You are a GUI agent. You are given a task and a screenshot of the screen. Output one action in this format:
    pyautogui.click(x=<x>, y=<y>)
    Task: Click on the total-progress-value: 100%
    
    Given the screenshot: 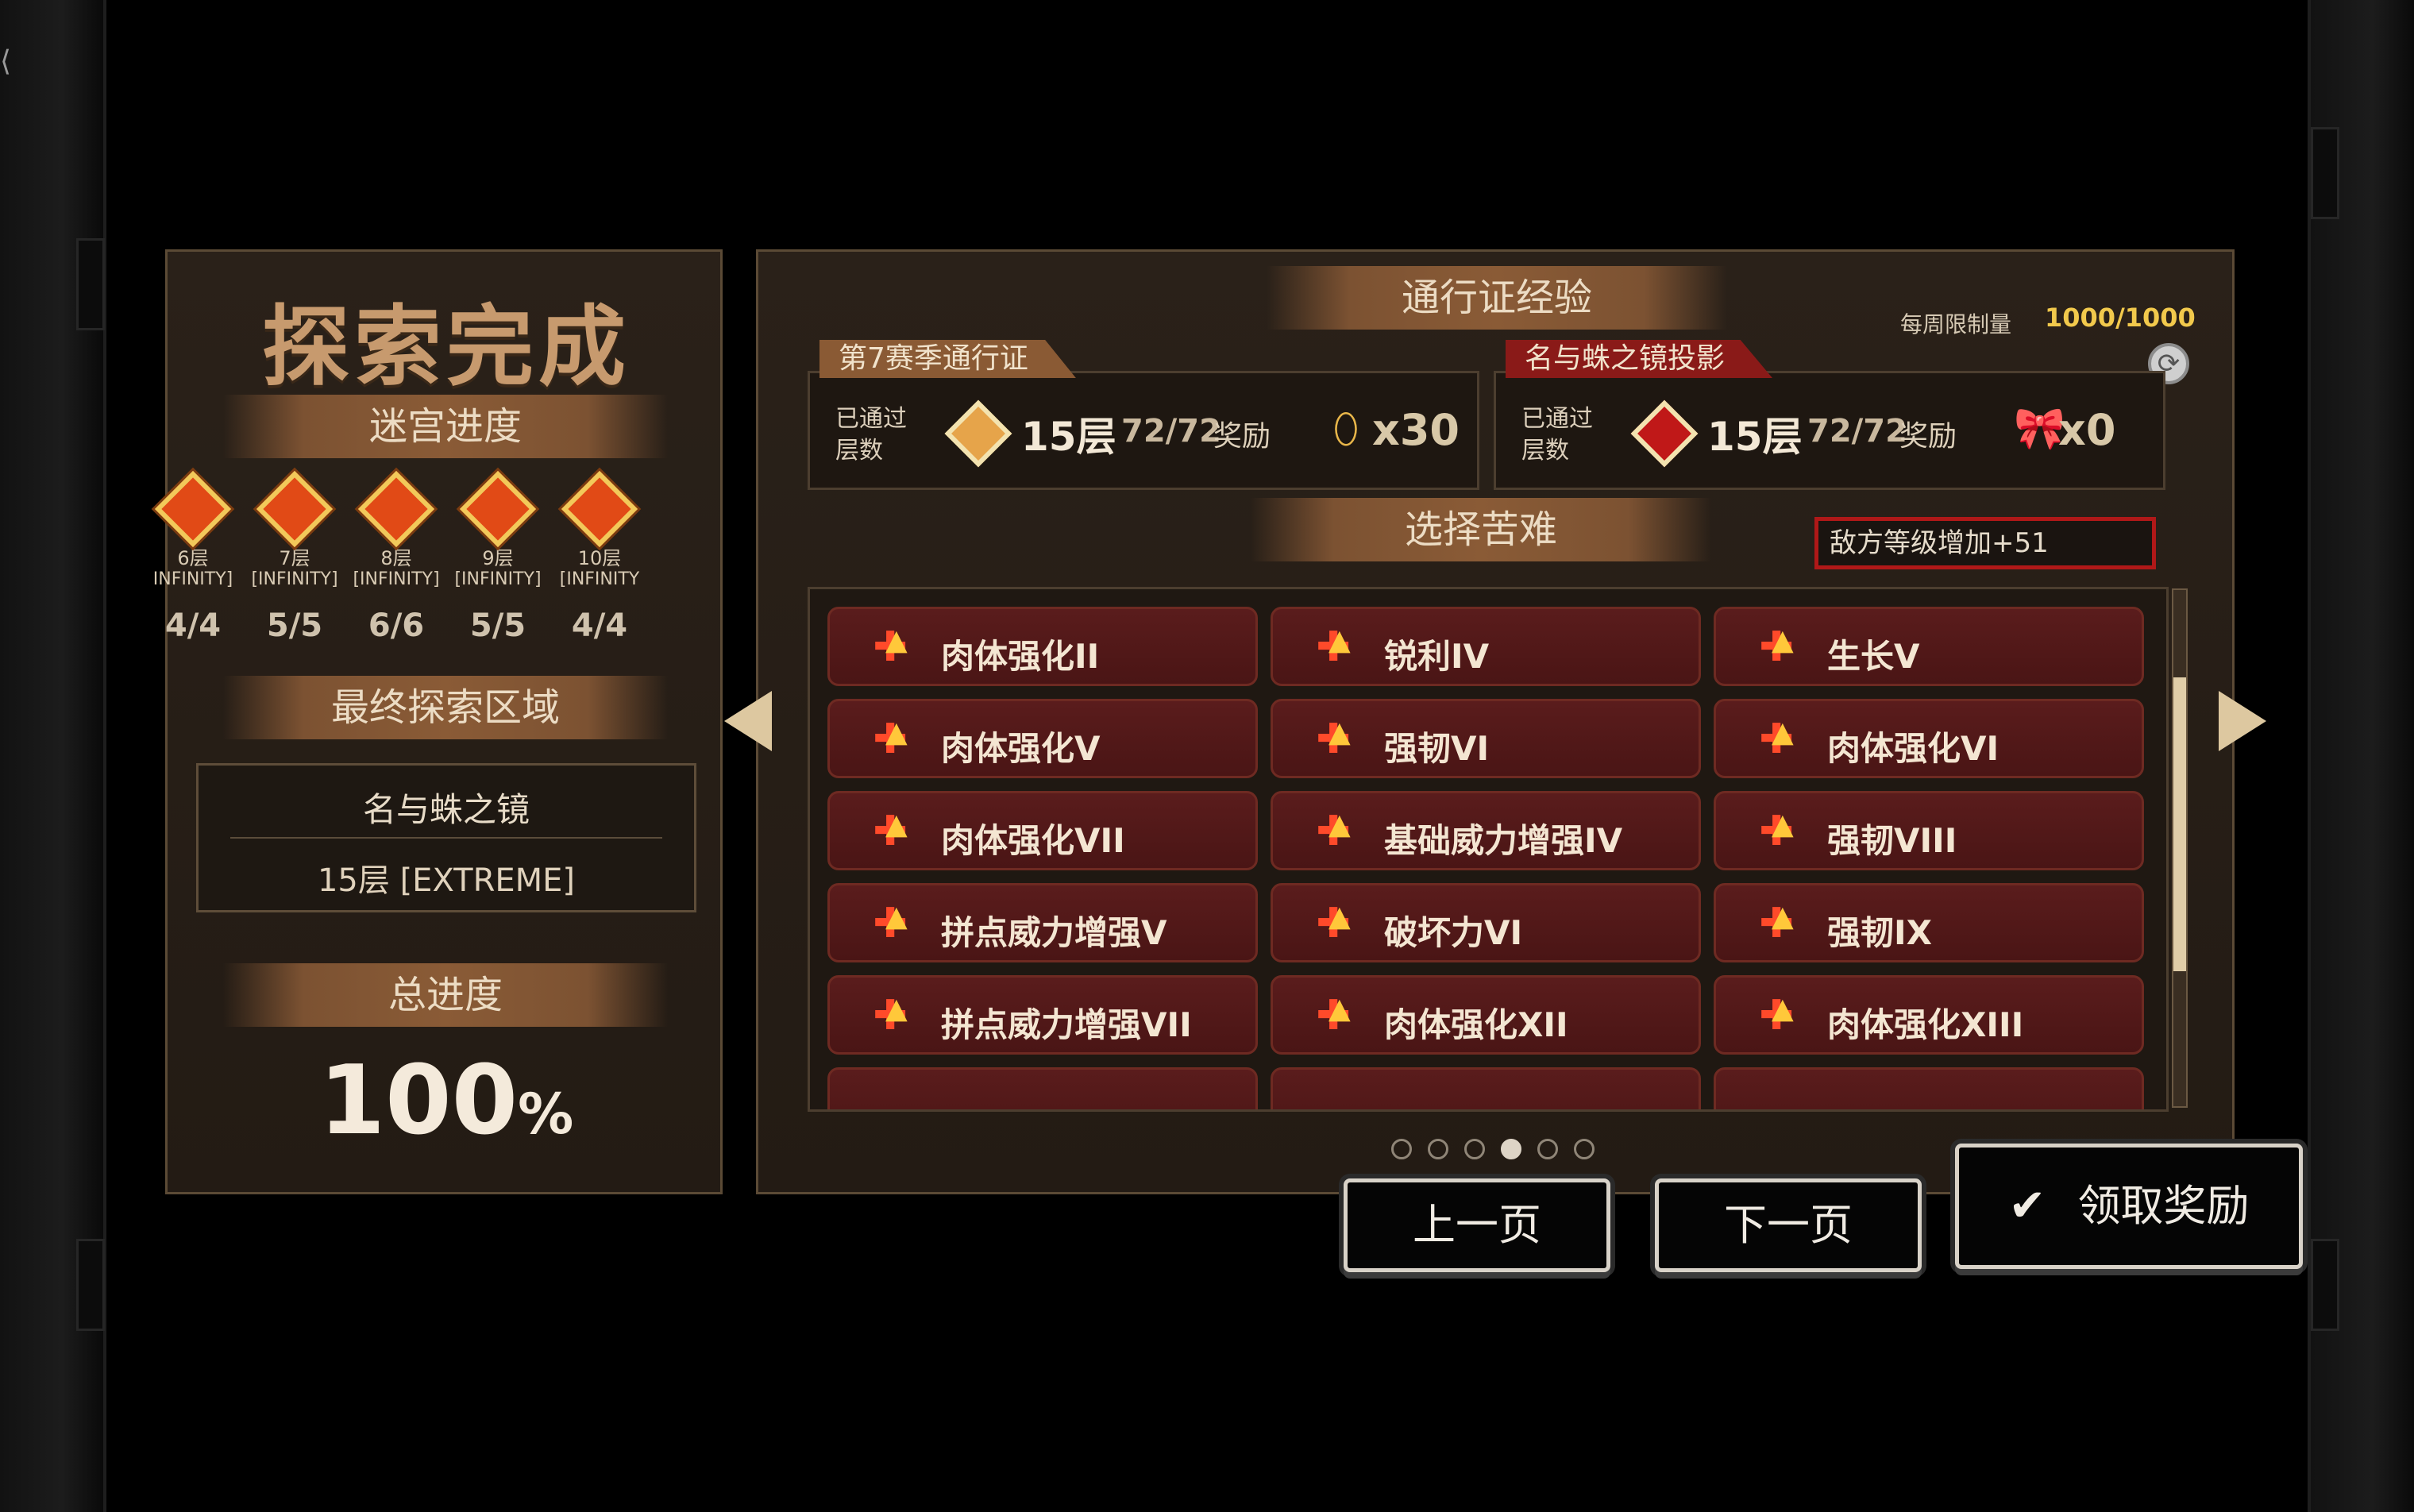 What is the action you would take?
    pyautogui.click(x=446, y=1101)
    